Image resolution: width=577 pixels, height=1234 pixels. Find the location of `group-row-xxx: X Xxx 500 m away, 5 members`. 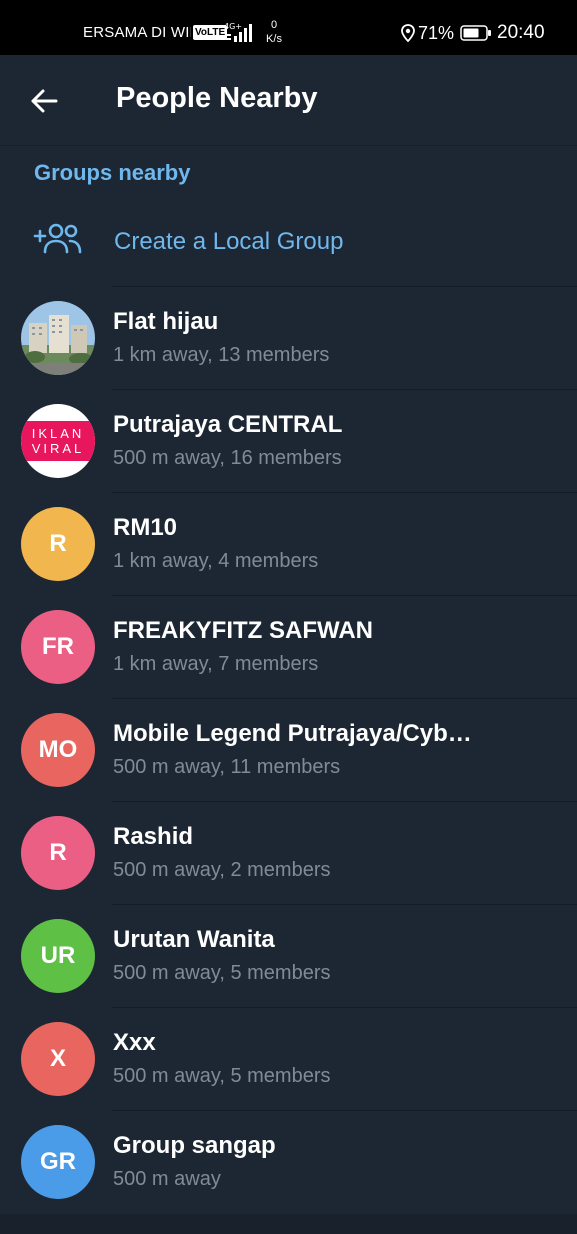

group-row-xxx: X Xxx 500 m away, 5 members is located at coordinates (288, 1059).